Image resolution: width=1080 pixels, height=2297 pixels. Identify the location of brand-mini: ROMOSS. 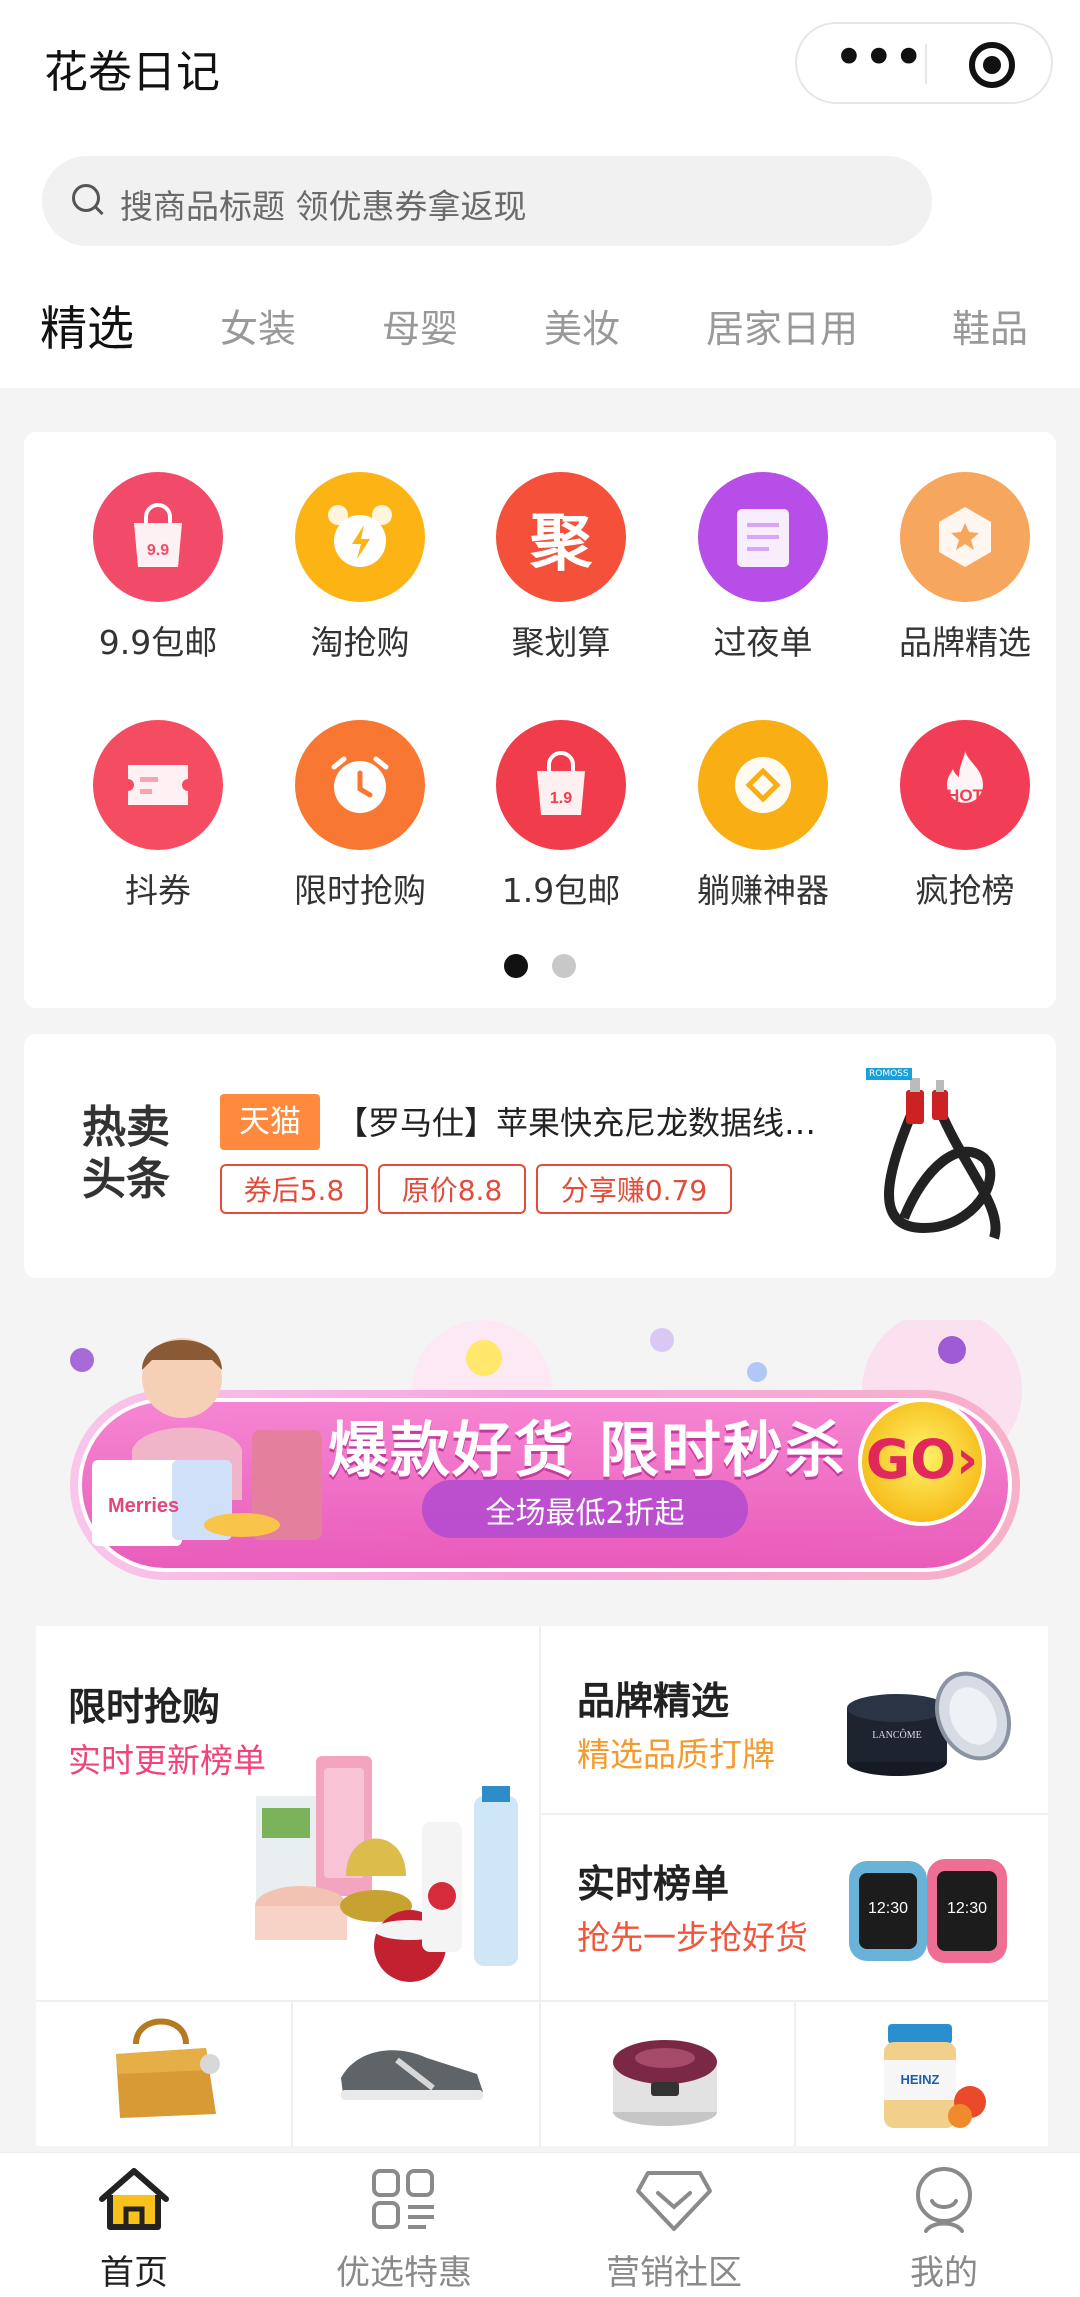
(889, 1074).